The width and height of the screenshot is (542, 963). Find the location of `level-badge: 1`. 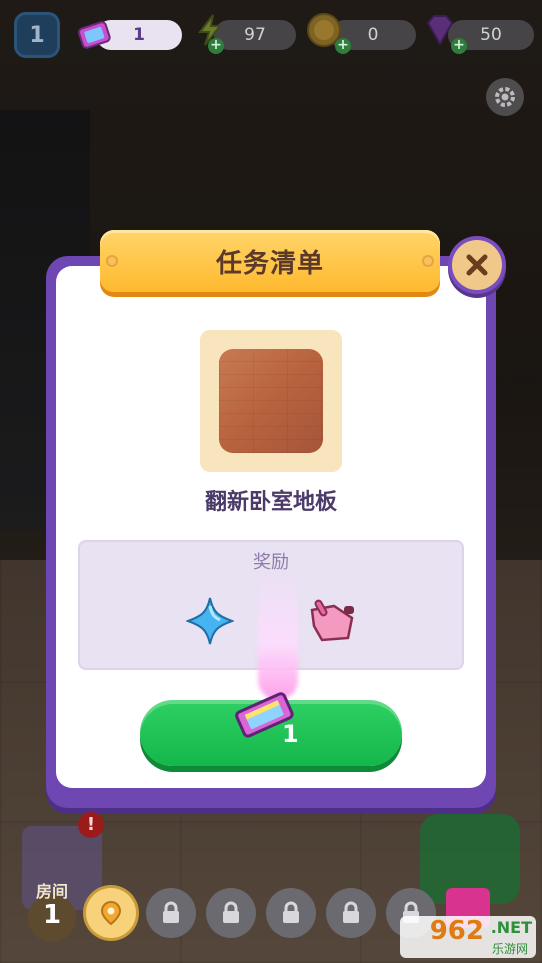

level-badge: 1 is located at coordinates (37, 35).